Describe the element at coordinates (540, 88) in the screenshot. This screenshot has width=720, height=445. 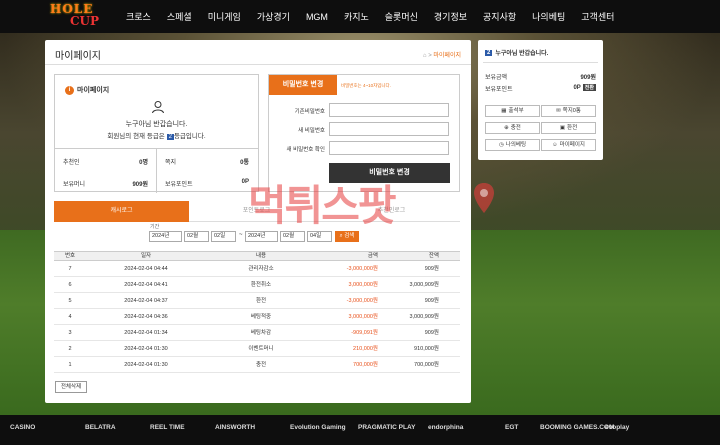
I see `side-point: 보유포인트 0P 전환` at that location.